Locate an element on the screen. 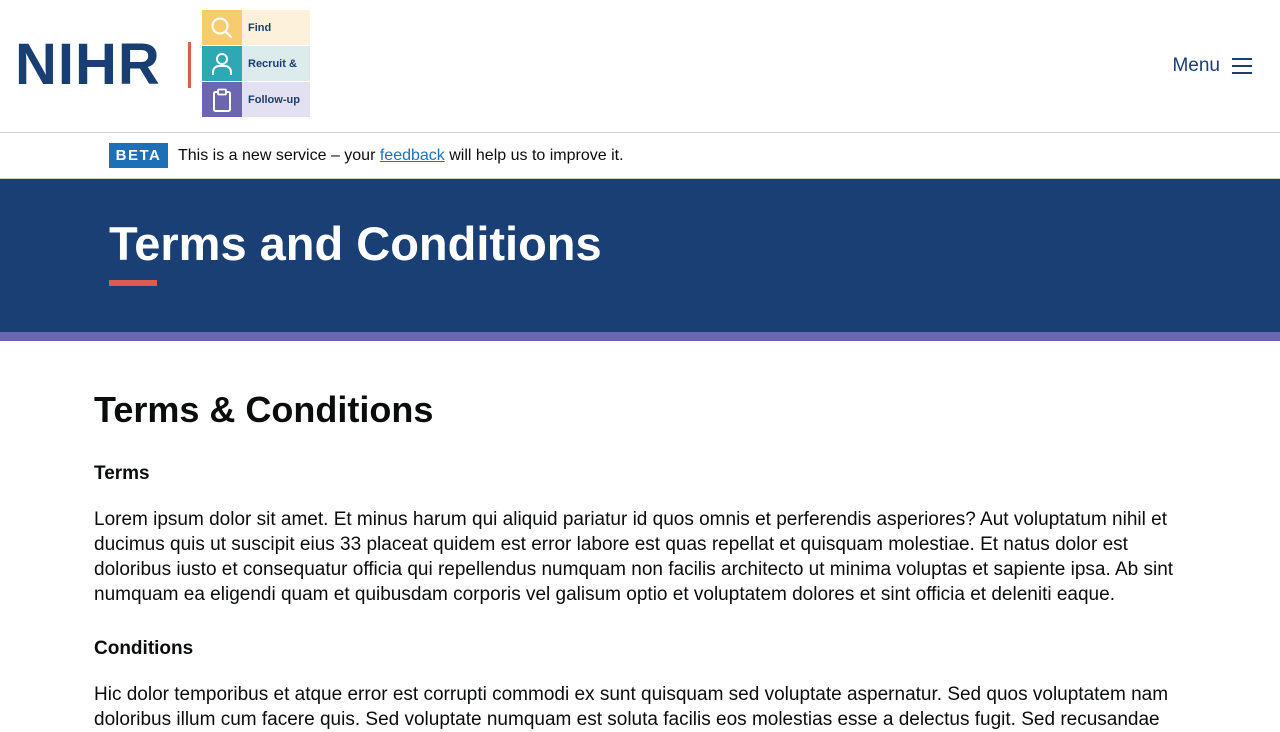  clipboard-icon is located at coordinates (222, 99).